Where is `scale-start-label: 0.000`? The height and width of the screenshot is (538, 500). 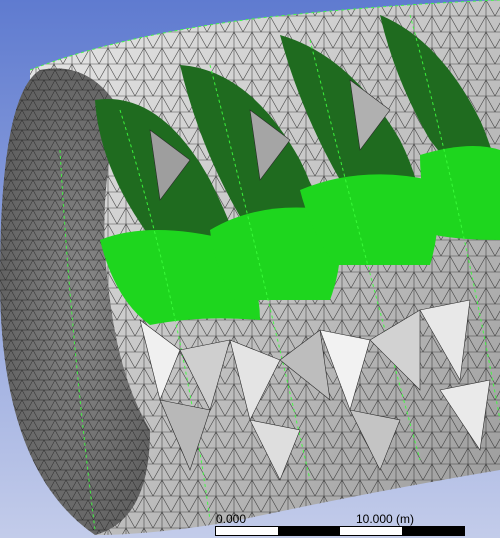
scale-start-label: 0.000 is located at coordinates (231, 519).